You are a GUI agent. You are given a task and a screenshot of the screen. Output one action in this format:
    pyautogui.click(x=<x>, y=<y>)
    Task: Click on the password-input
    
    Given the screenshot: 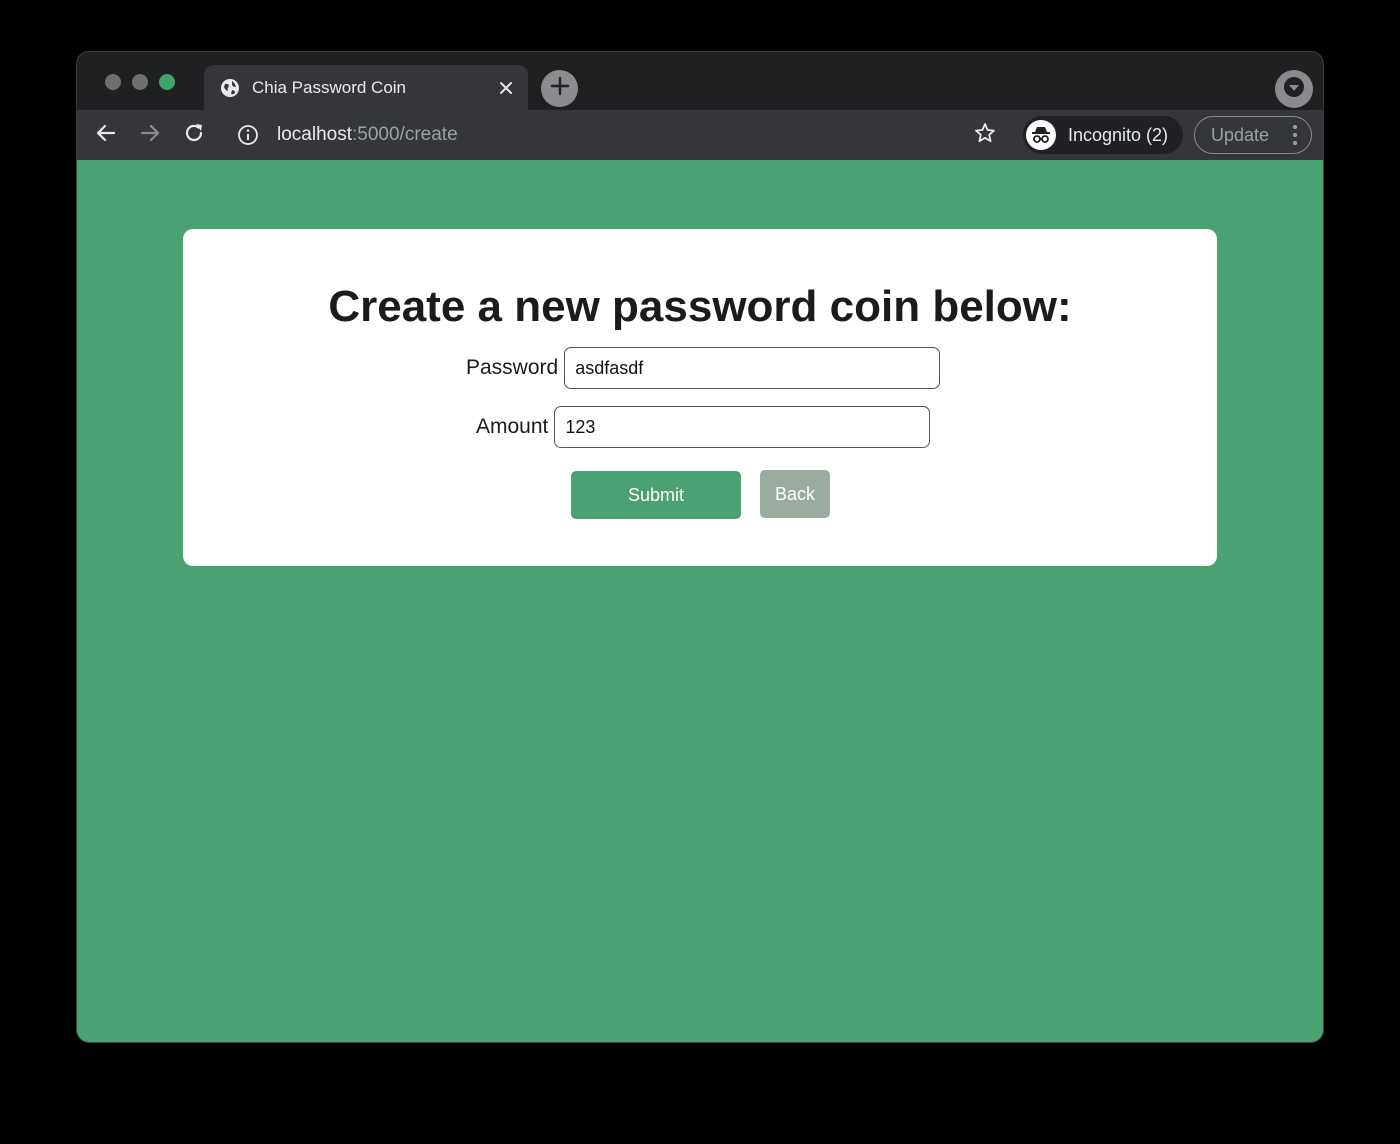 What is the action you would take?
    pyautogui.click(x=752, y=368)
    